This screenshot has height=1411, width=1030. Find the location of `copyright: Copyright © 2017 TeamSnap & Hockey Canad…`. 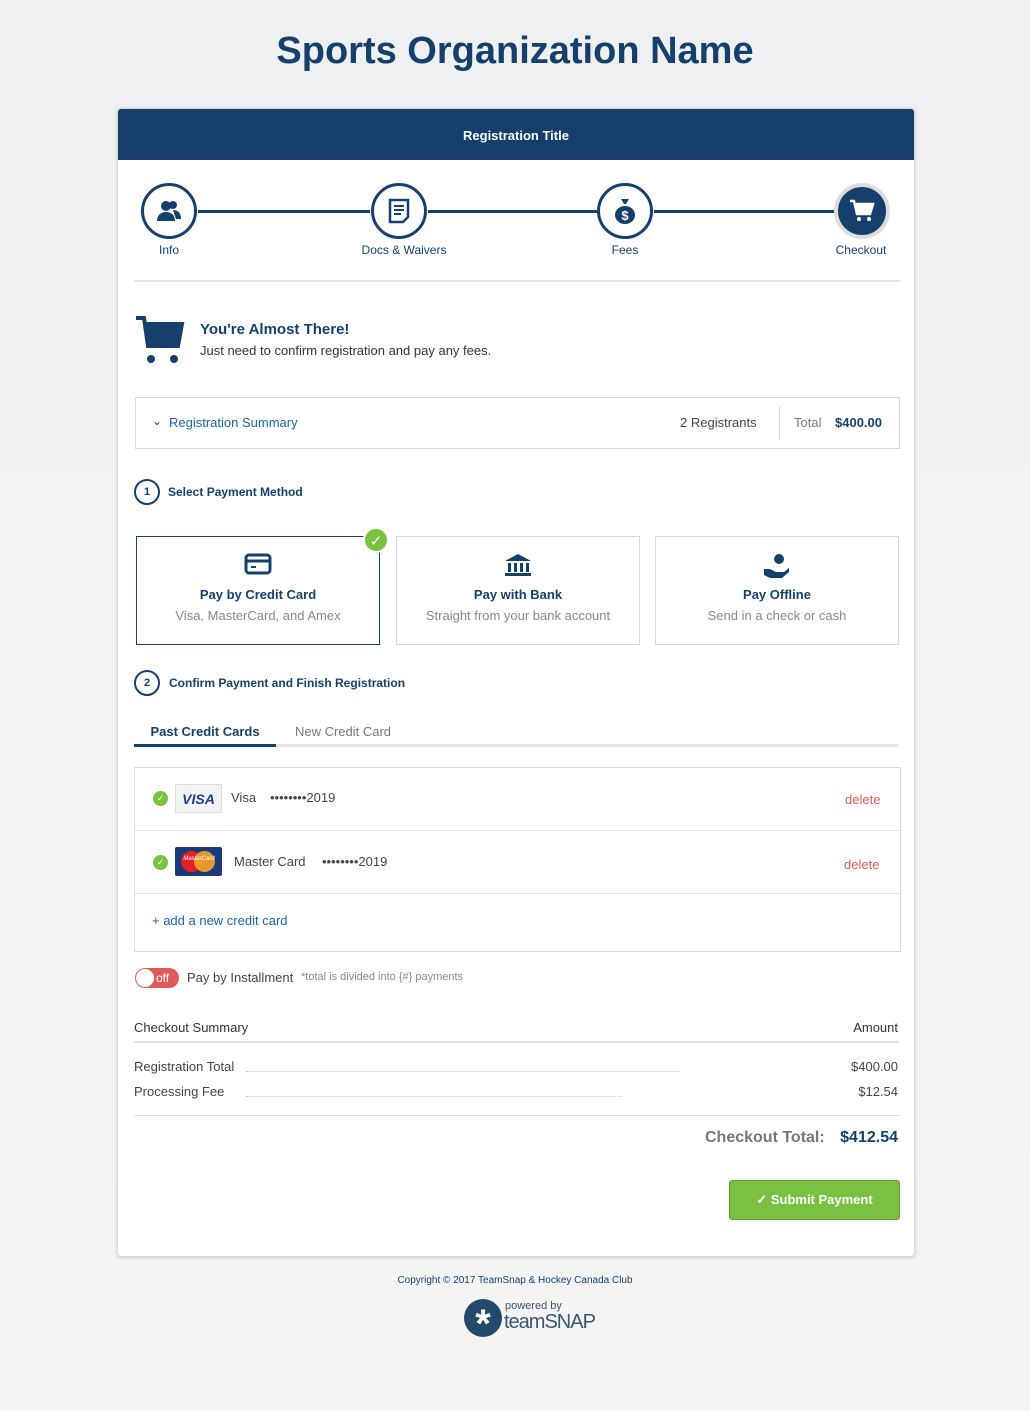

copyright: Copyright © 2017 TeamSnap & Hockey Canad… is located at coordinates (515, 1280).